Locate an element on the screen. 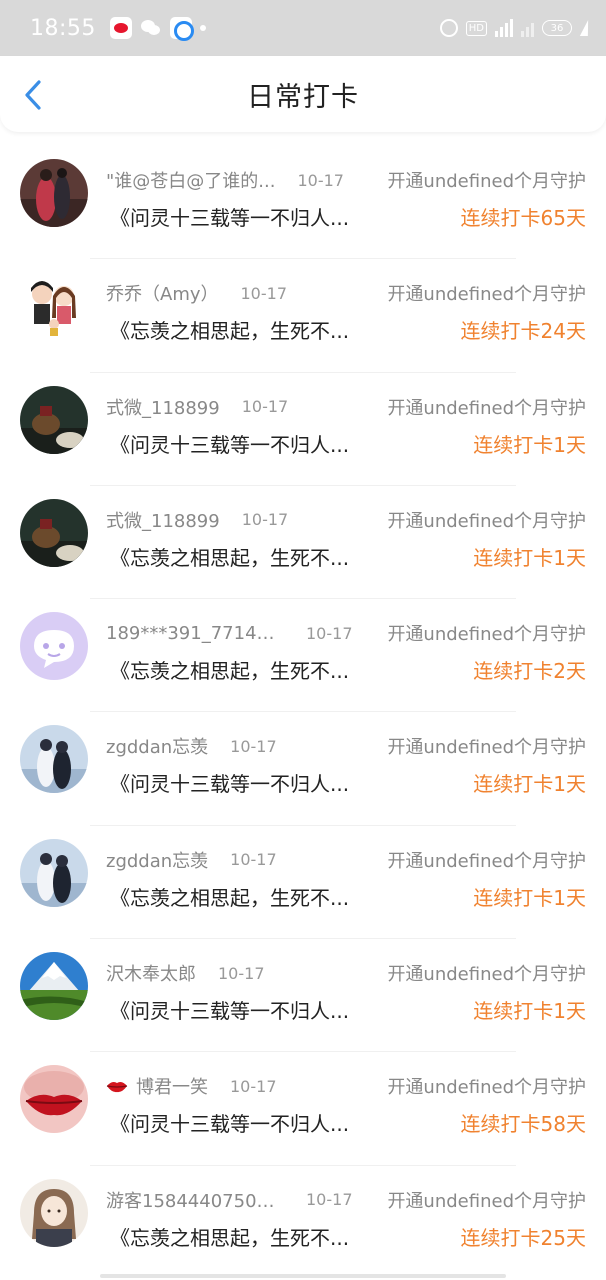  chevron-left-icon is located at coordinates (33, 95).